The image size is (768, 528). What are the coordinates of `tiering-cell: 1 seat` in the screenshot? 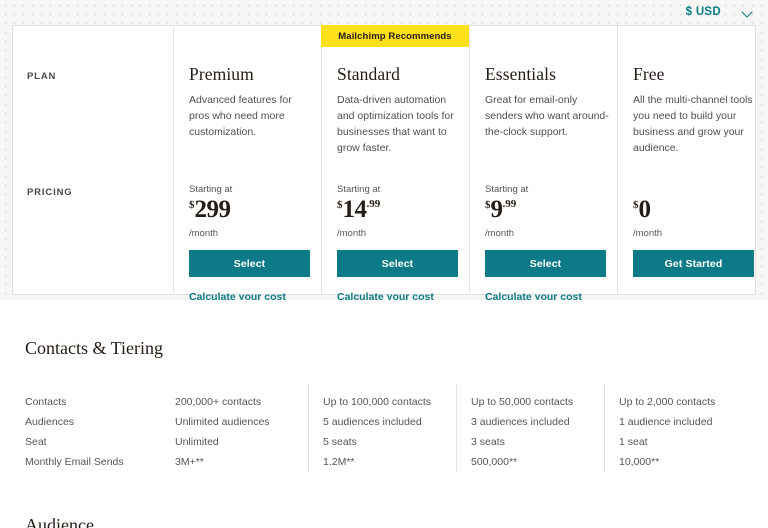 It's located at (633, 442).